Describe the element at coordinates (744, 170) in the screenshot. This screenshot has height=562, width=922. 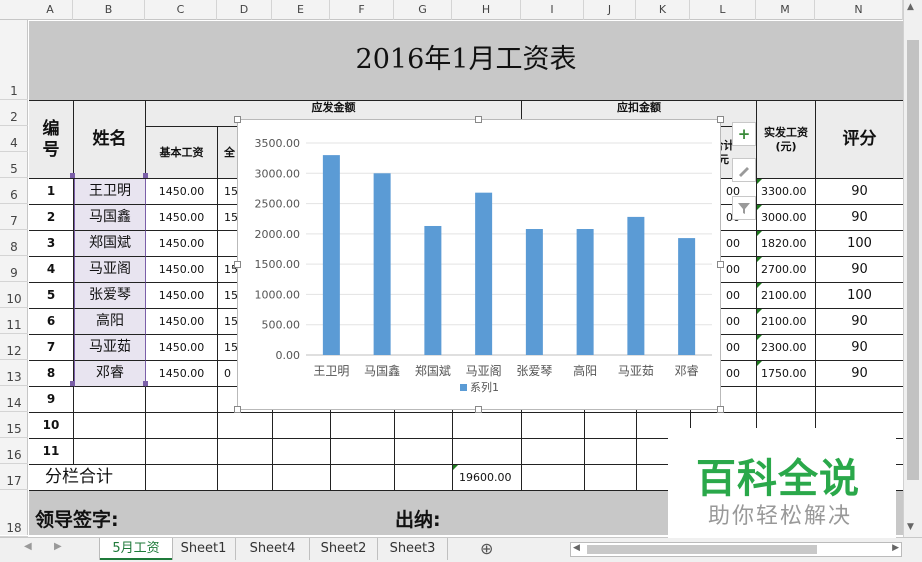
I see `chart-style-button` at that location.